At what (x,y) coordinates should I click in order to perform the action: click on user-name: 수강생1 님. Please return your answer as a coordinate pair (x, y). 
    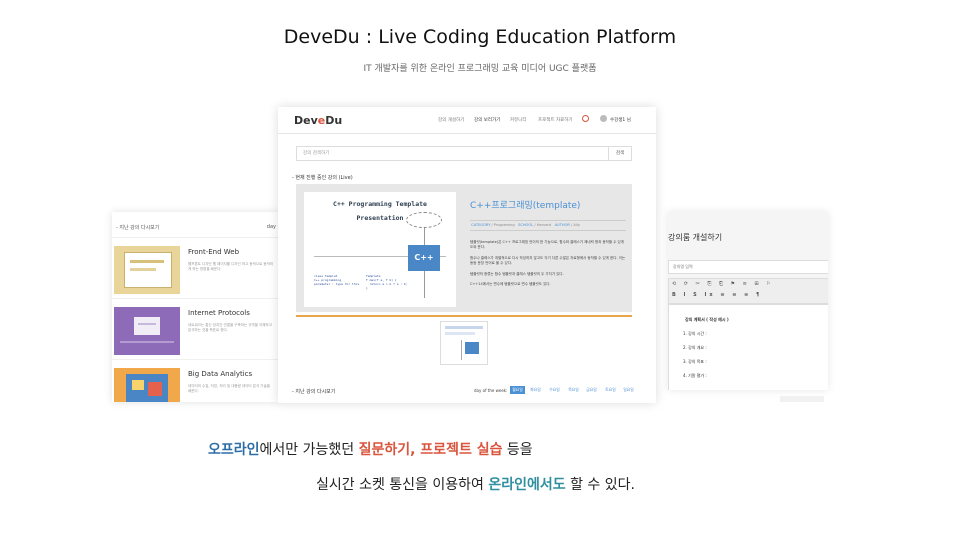
    Looking at the image, I should click on (620, 120).